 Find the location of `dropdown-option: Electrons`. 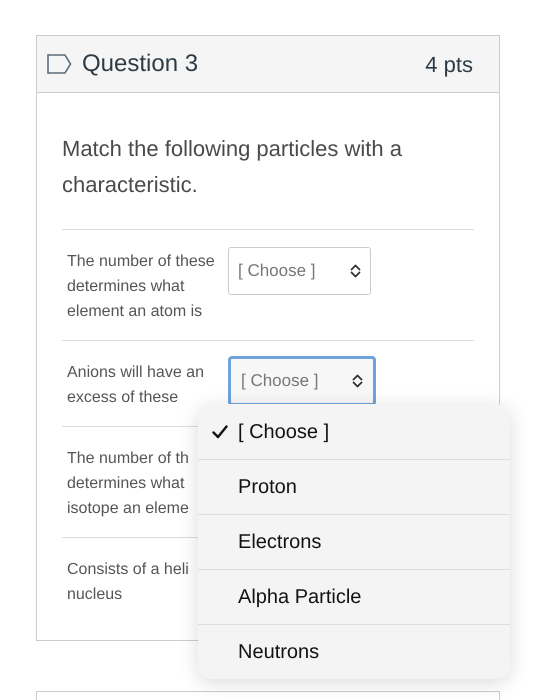

dropdown-option: Electrons is located at coordinates (354, 541).